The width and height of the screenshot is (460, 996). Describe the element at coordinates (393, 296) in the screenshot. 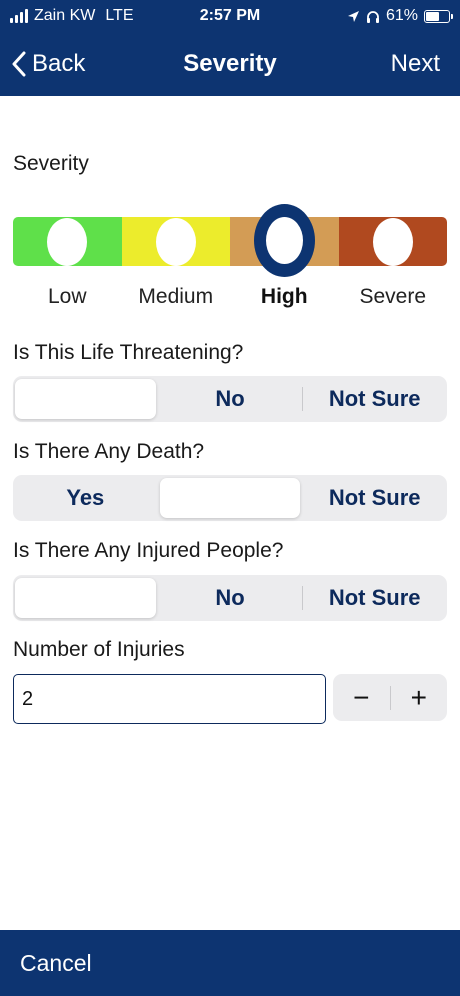

I see `severity-level-severe: Severe` at that location.